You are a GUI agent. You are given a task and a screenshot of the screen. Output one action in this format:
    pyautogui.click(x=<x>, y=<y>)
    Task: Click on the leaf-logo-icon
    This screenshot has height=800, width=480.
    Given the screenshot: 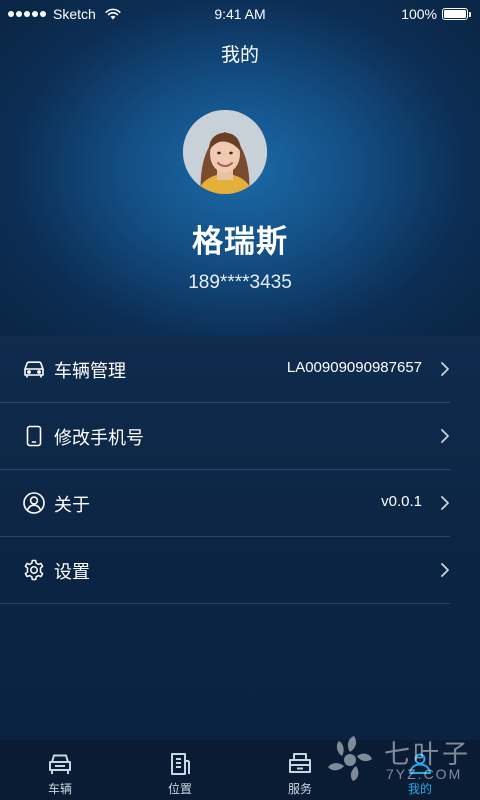 What is the action you would take?
    pyautogui.click(x=350, y=758)
    